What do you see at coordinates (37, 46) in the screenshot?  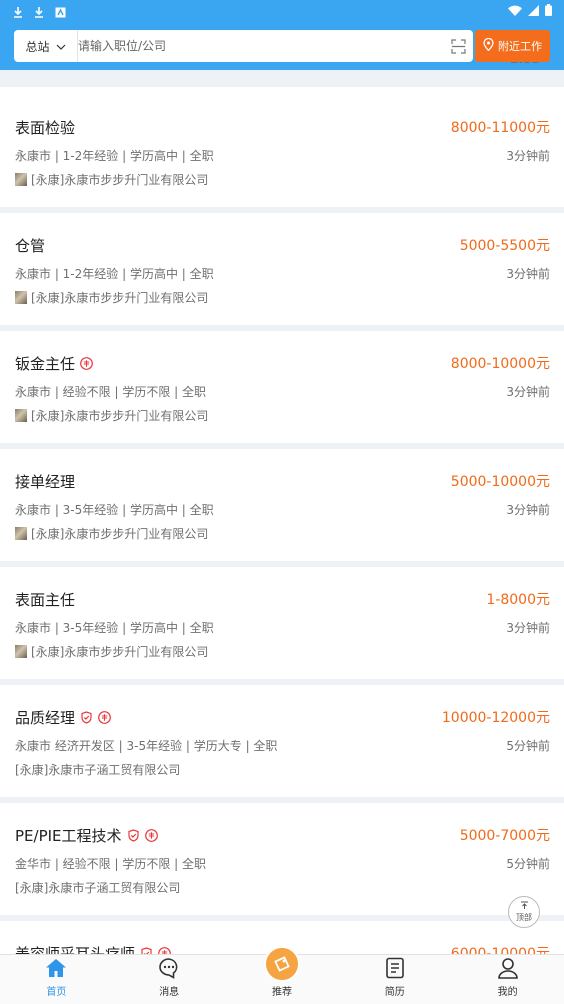 I see `station-label: 总站` at bounding box center [37, 46].